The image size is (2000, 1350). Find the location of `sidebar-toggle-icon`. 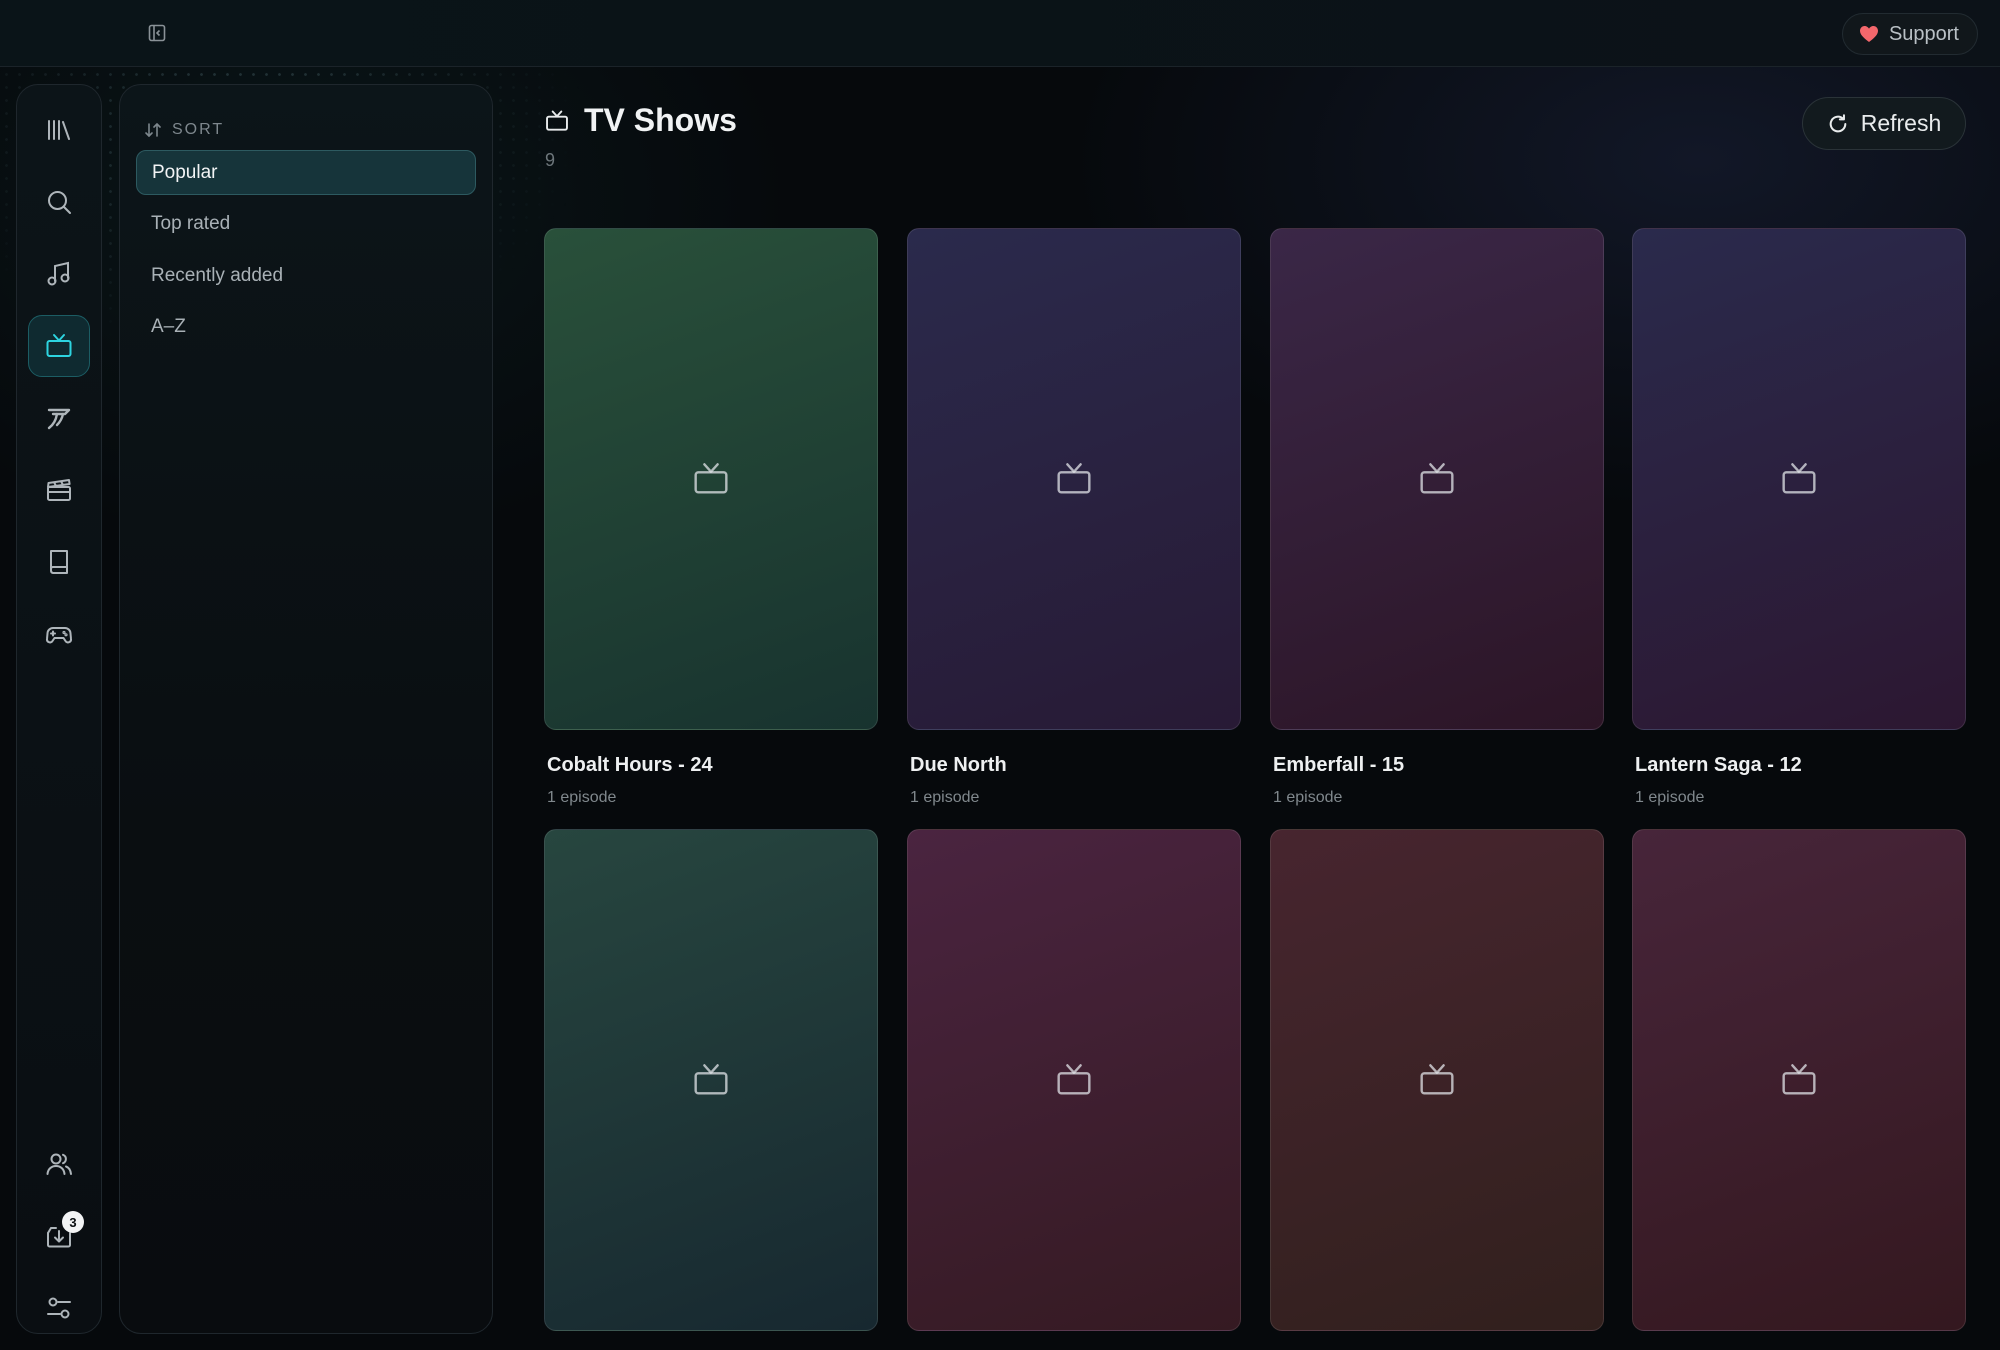

sidebar-toggle-icon is located at coordinates (157, 33).